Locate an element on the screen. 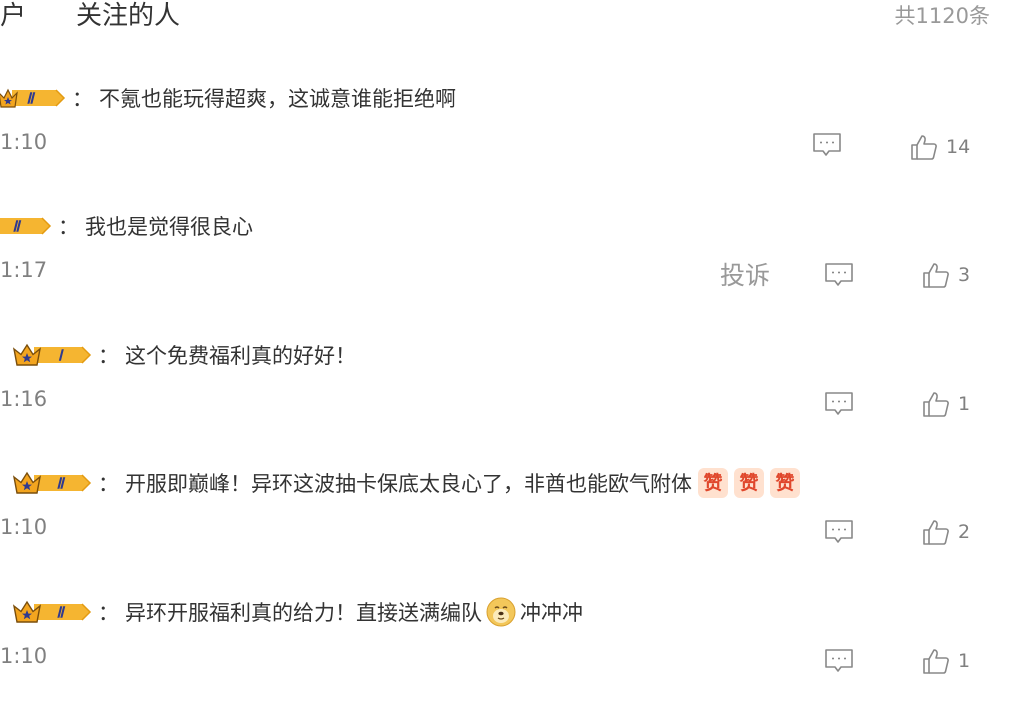 Image resolution: width=1014 pixels, height=722 pixels. like-button: 14 is located at coordinates (940, 147).